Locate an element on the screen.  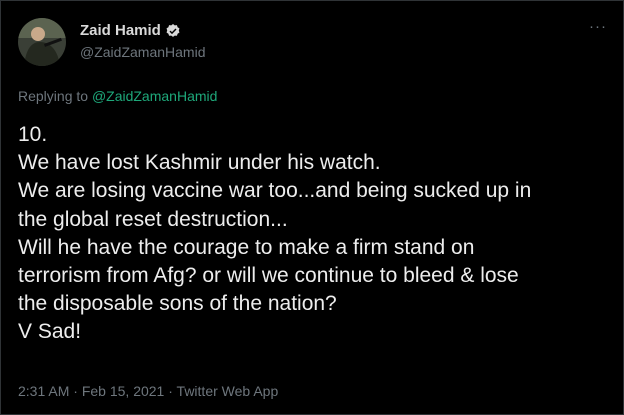
tweet-time: 2:31 AM is located at coordinates (43, 391).